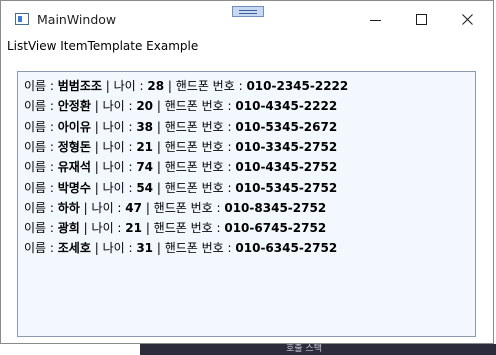 The height and width of the screenshot is (355, 496). Describe the element at coordinates (74, 187) in the screenshot. I see `name-value: 박명수` at that location.